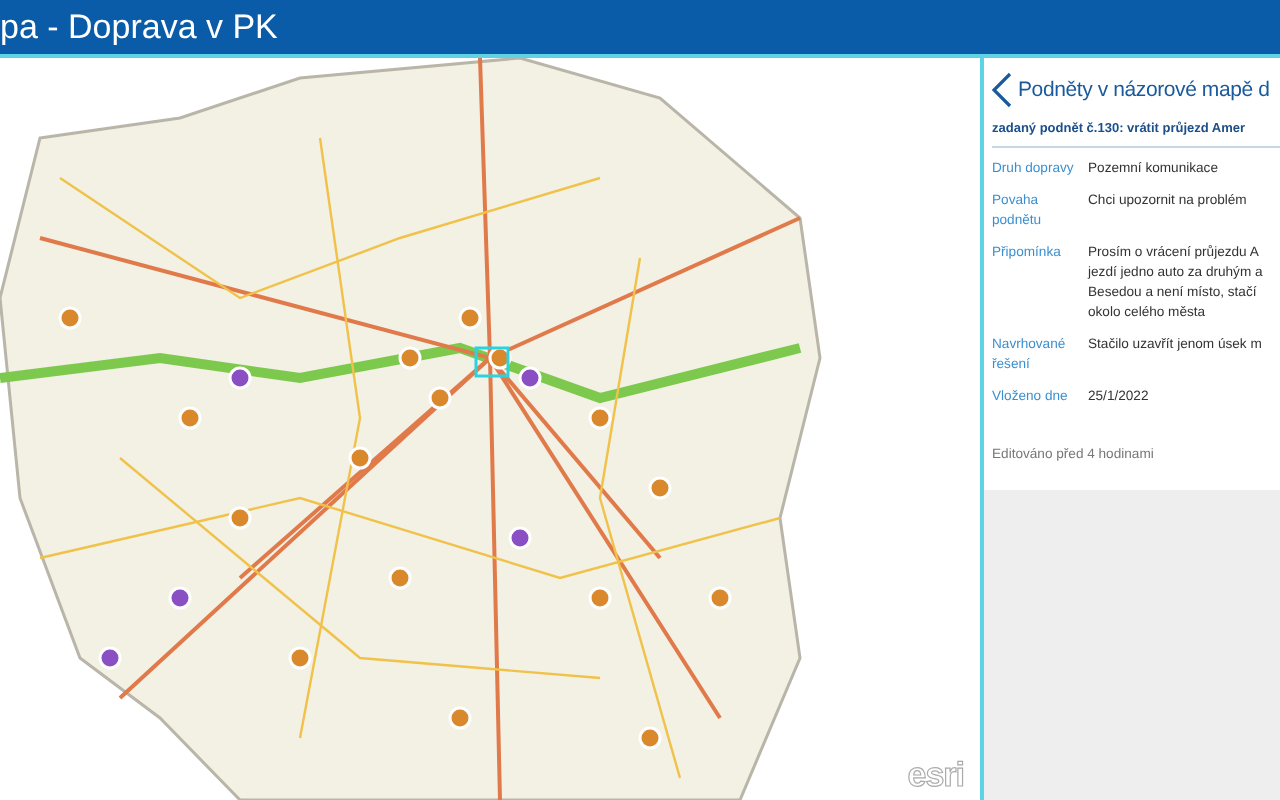 This screenshot has height=800, width=1280. I want to click on back-icon, so click(1002, 90).